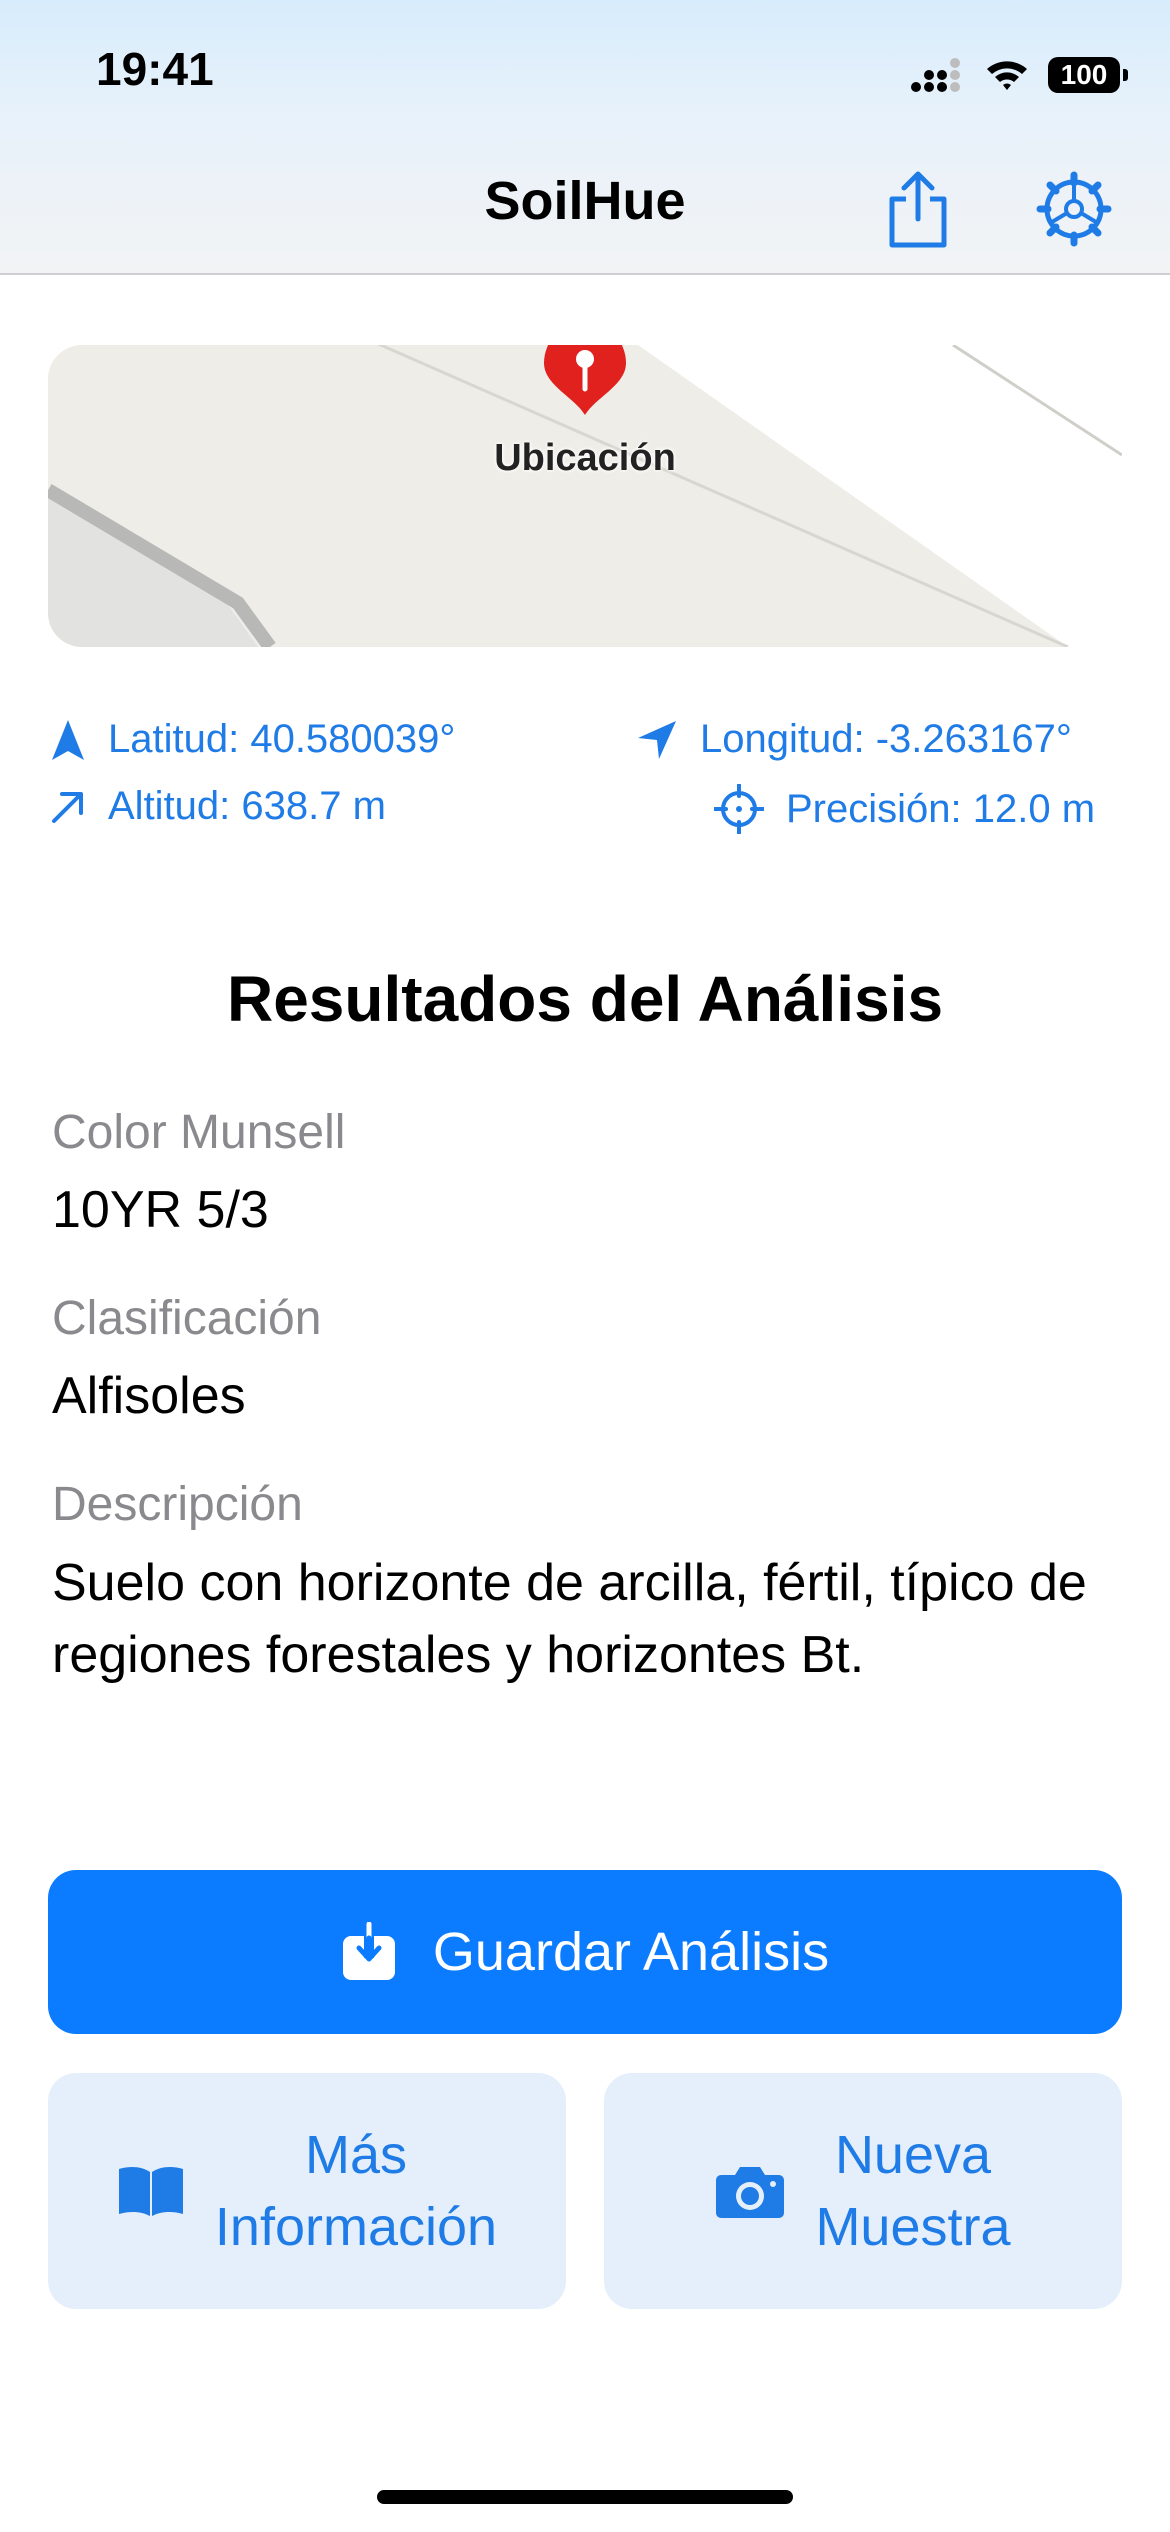 Image resolution: width=1170 pixels, height=2532 pixels. I want to click on latitude-row: Latitud: 40.580039°, so click(252, 739).